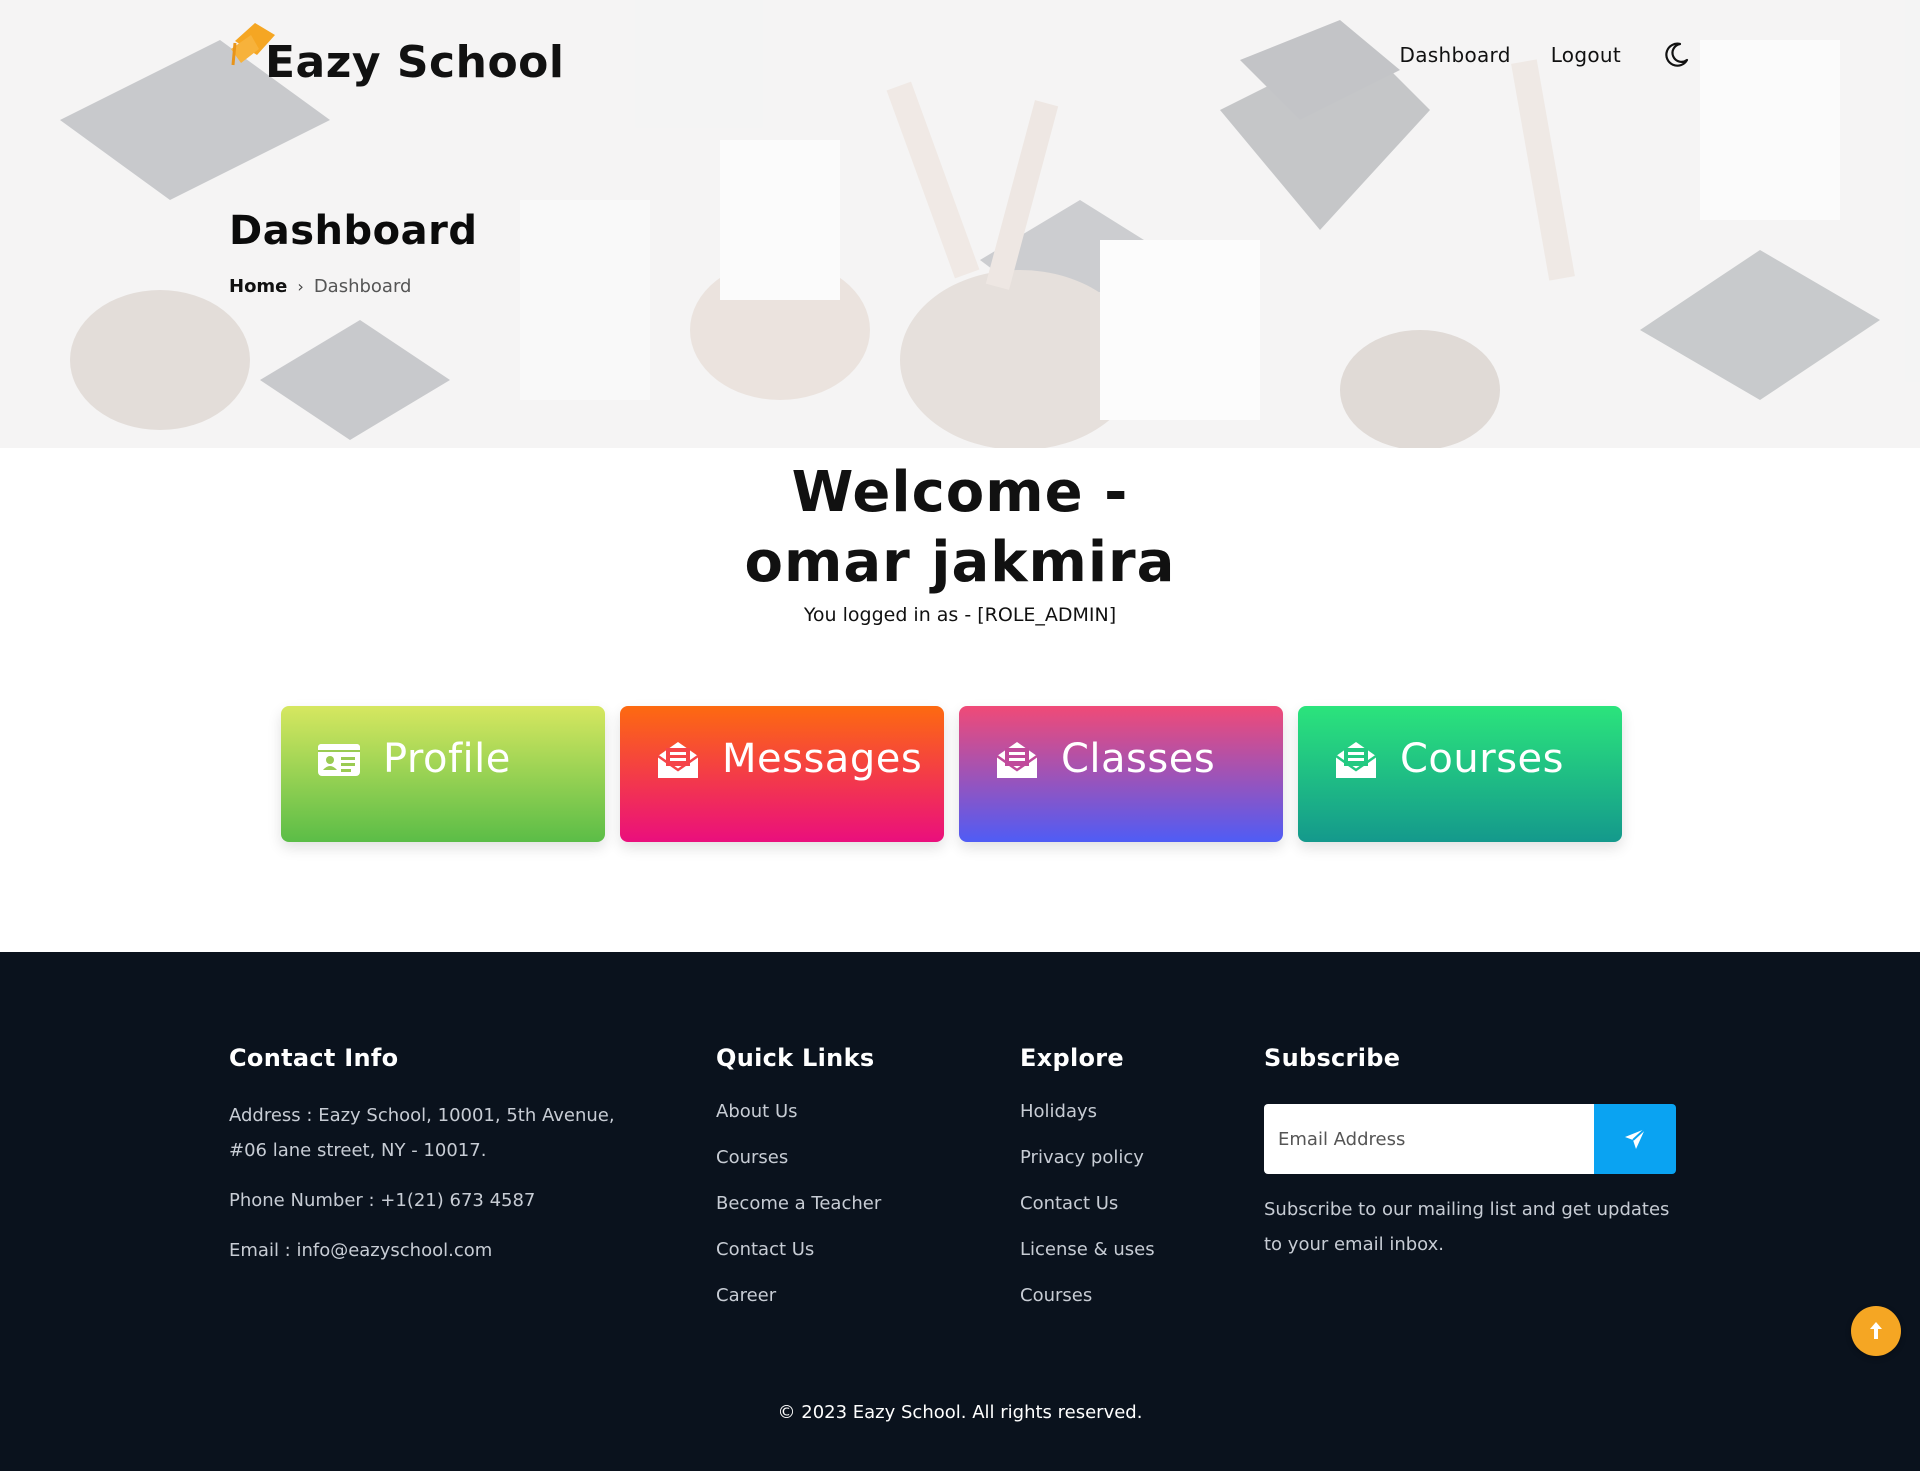  What do you see at coordinates (314, 1058) in the screenshot?
I see `footer-heading: Contact Info` at bounding box center [314, 1058].